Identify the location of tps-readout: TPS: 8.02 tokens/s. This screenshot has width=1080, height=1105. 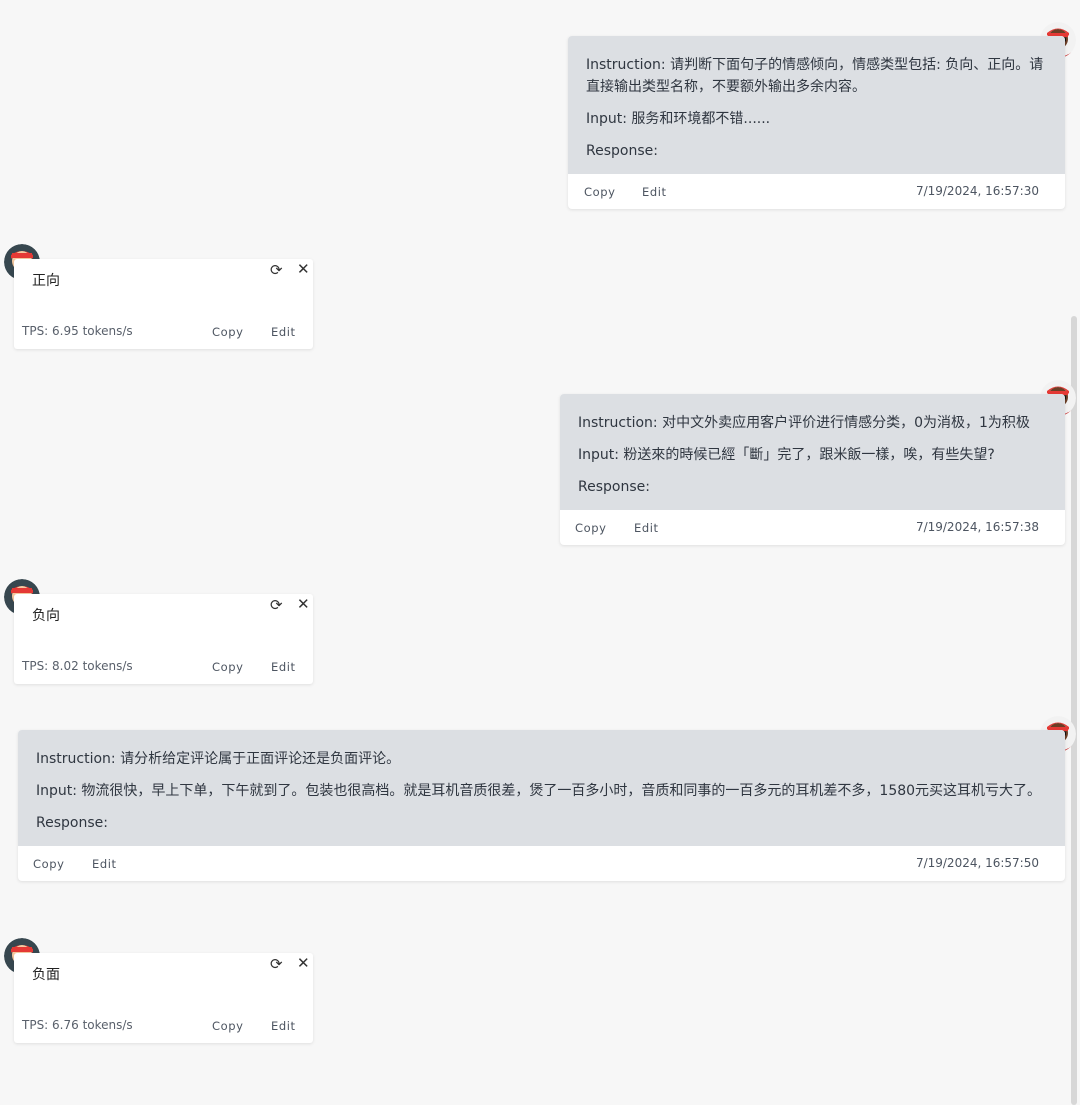
(77, 666).